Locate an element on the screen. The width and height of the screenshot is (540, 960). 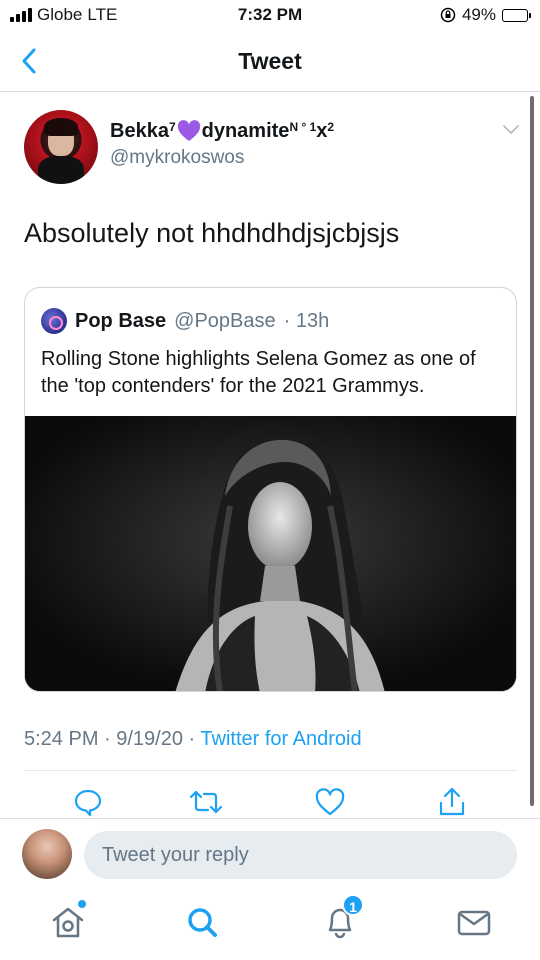
like-heart-icon is located at coordinates (330, 802).